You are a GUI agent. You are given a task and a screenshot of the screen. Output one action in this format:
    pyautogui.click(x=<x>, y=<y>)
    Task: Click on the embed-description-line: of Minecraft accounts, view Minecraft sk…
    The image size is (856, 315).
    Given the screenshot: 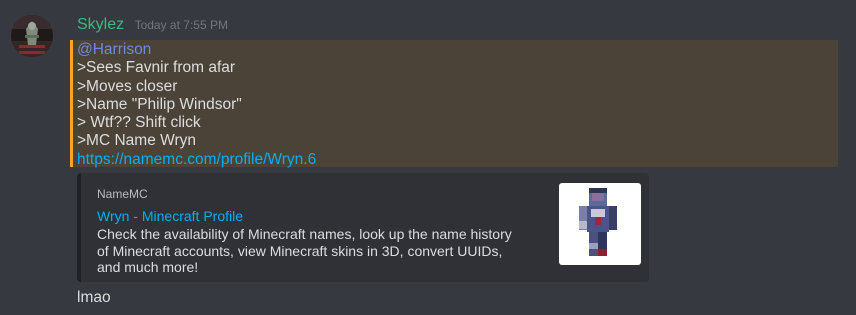 What is the action you would take?
    pyautogui.click(x=300, y=250)
    